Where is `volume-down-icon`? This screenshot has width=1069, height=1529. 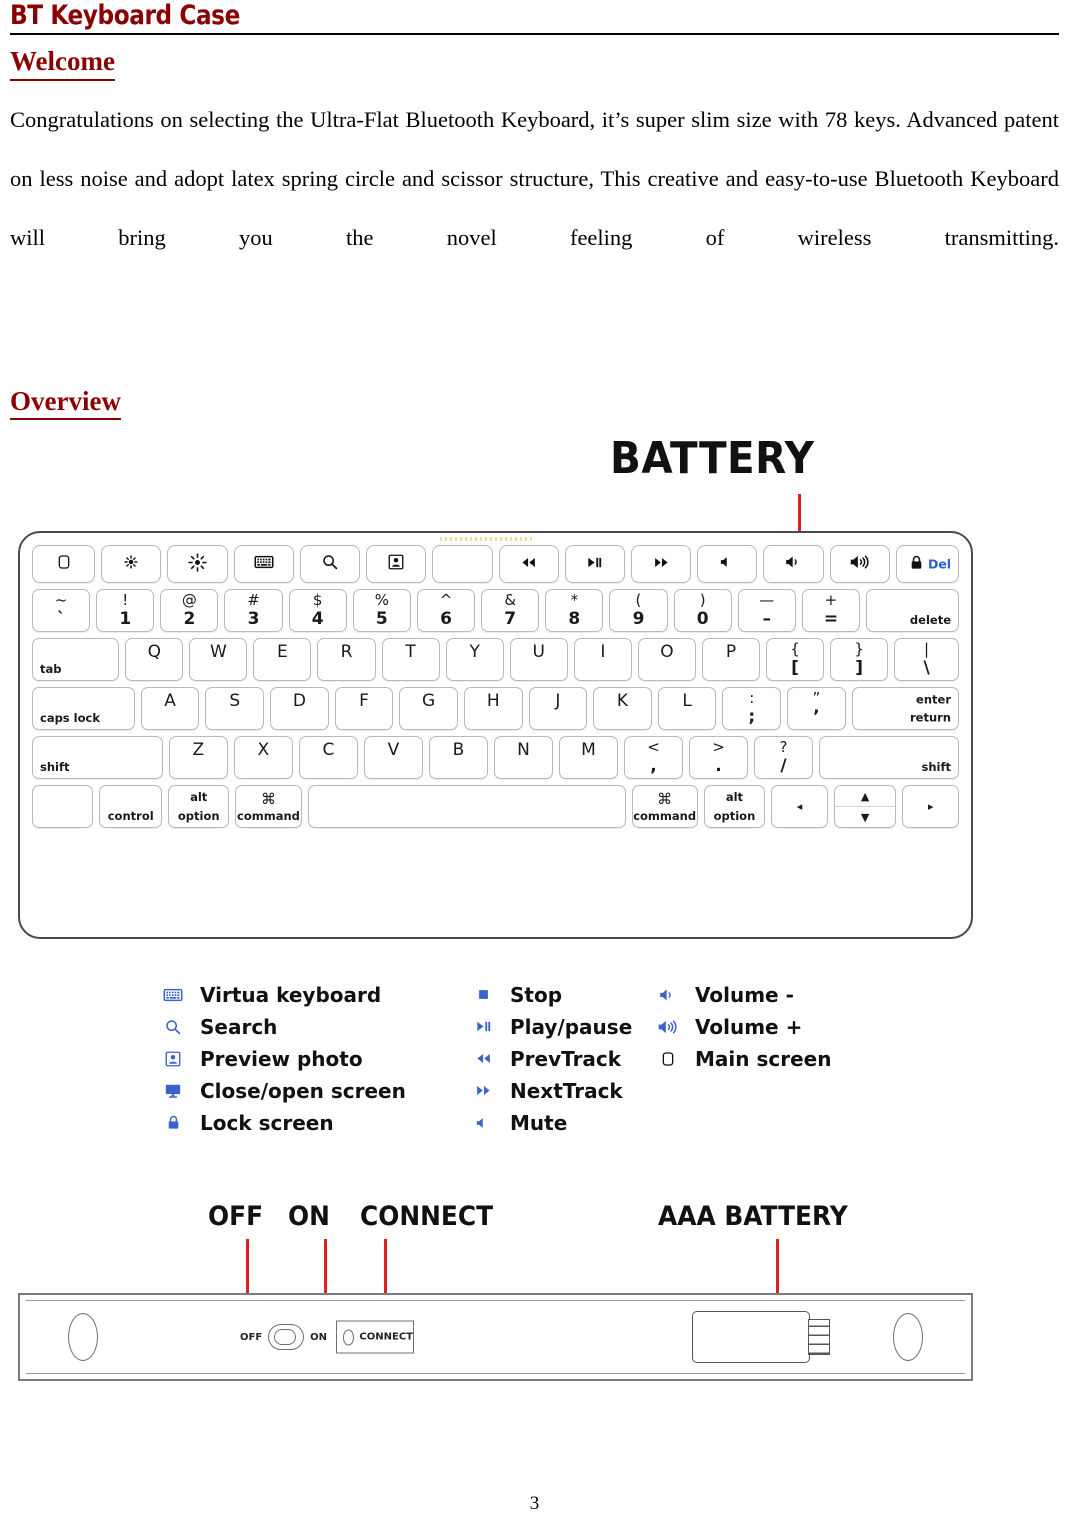
volume-down-icon is located at coordinates (668, 995).